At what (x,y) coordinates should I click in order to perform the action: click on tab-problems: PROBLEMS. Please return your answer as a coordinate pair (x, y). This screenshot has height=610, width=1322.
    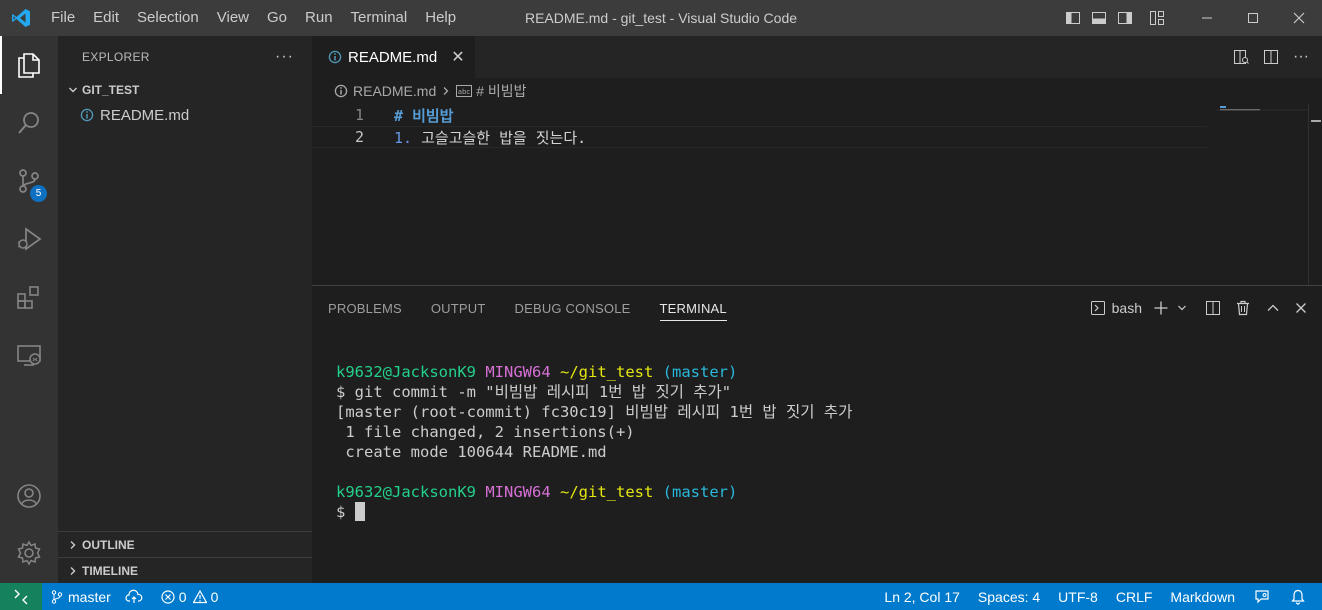
    Looking at the image, I should click on (365, 308).